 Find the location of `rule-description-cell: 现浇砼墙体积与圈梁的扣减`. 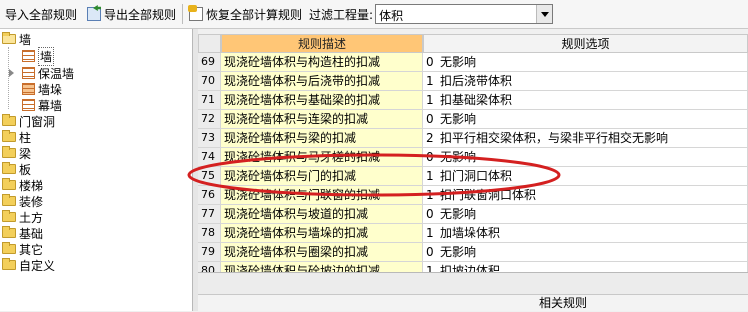

rule-description-cell: 现浇砼墙体积与圈梁的扣减 is located at coordinates (322, 252).